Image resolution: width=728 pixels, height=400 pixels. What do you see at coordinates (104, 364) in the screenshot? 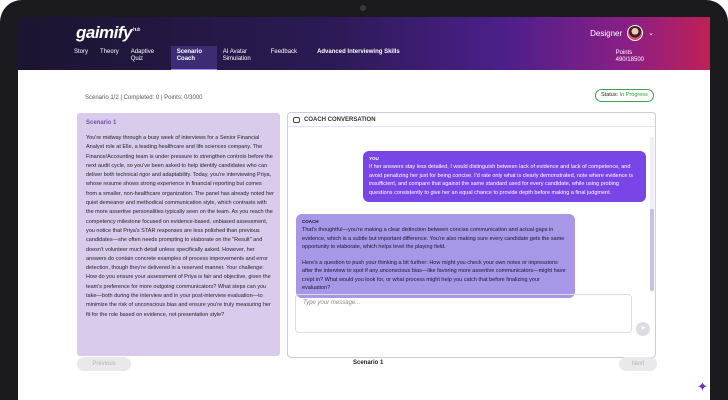
I see `previous-button: Previous` at bounding box center [104, 364].